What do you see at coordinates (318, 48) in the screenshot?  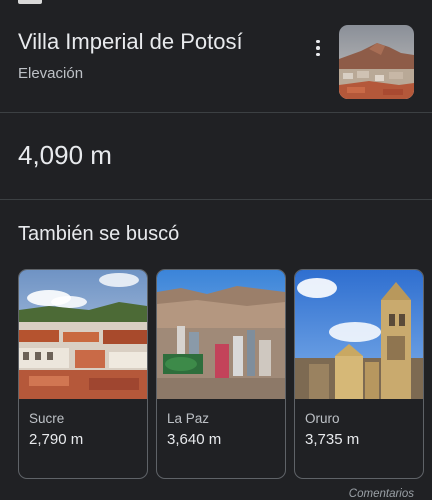 I see `more-vert-icon` at bounding box center [318, 48].